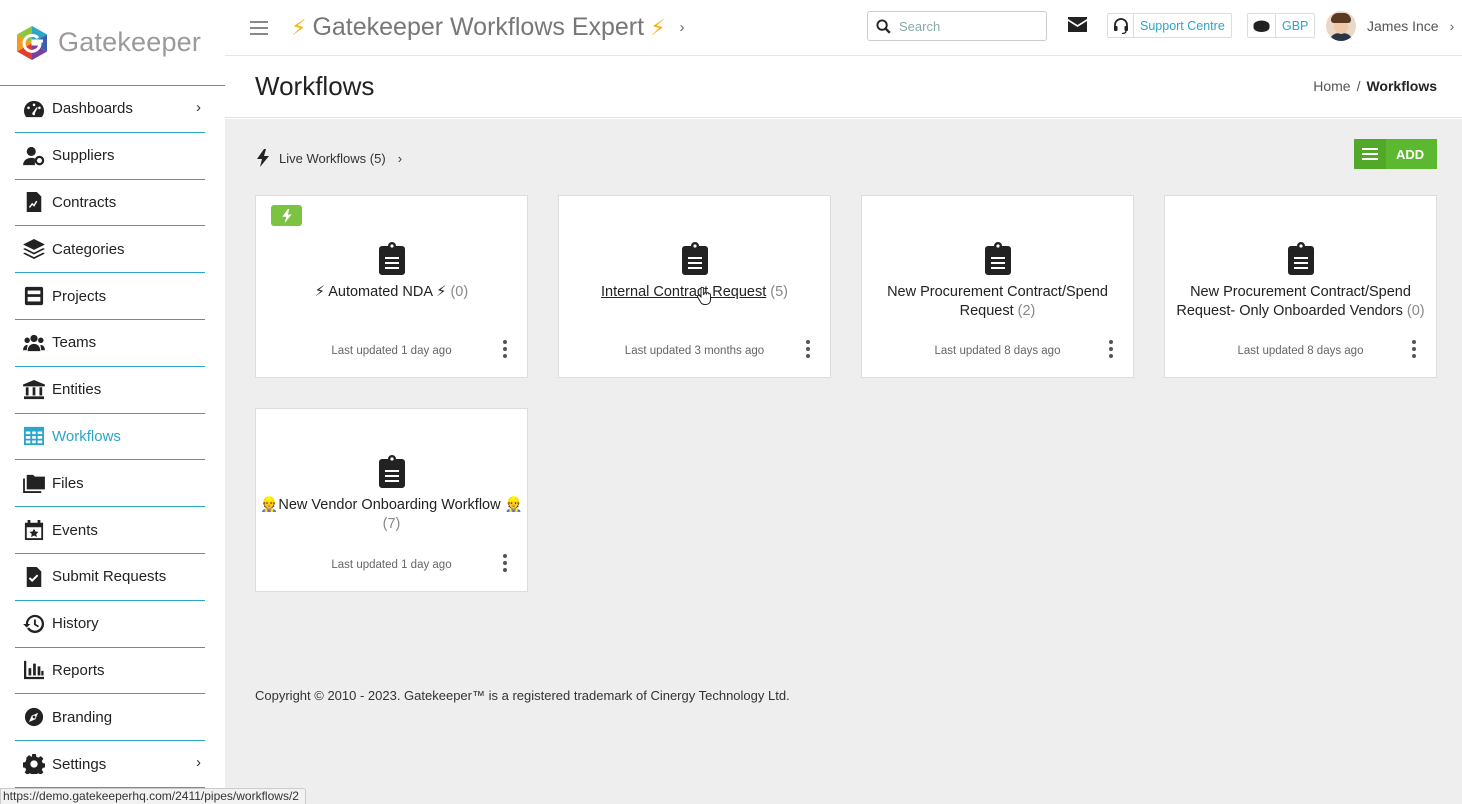 This screenshot has width=1462, height=804. What do you see at coordinates (704, 296) in the screenshot?
I see `hand-pointer-cursor-icon` at bounding box center [704, 296].